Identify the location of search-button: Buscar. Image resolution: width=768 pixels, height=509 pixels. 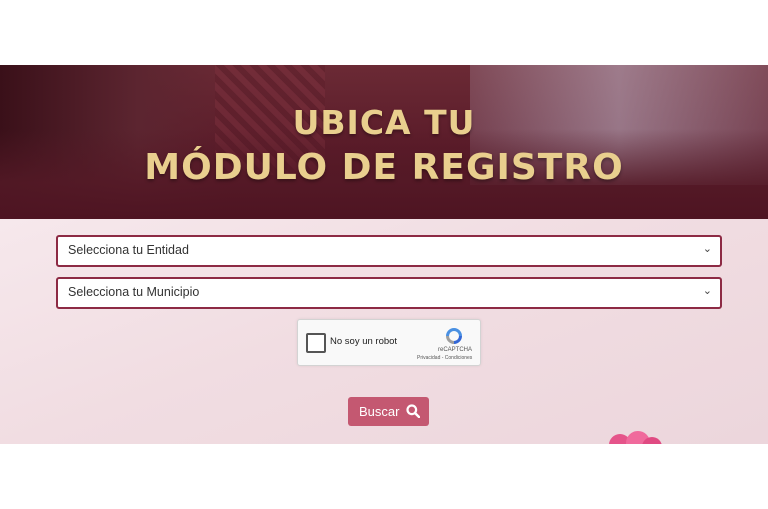
(388, 411).